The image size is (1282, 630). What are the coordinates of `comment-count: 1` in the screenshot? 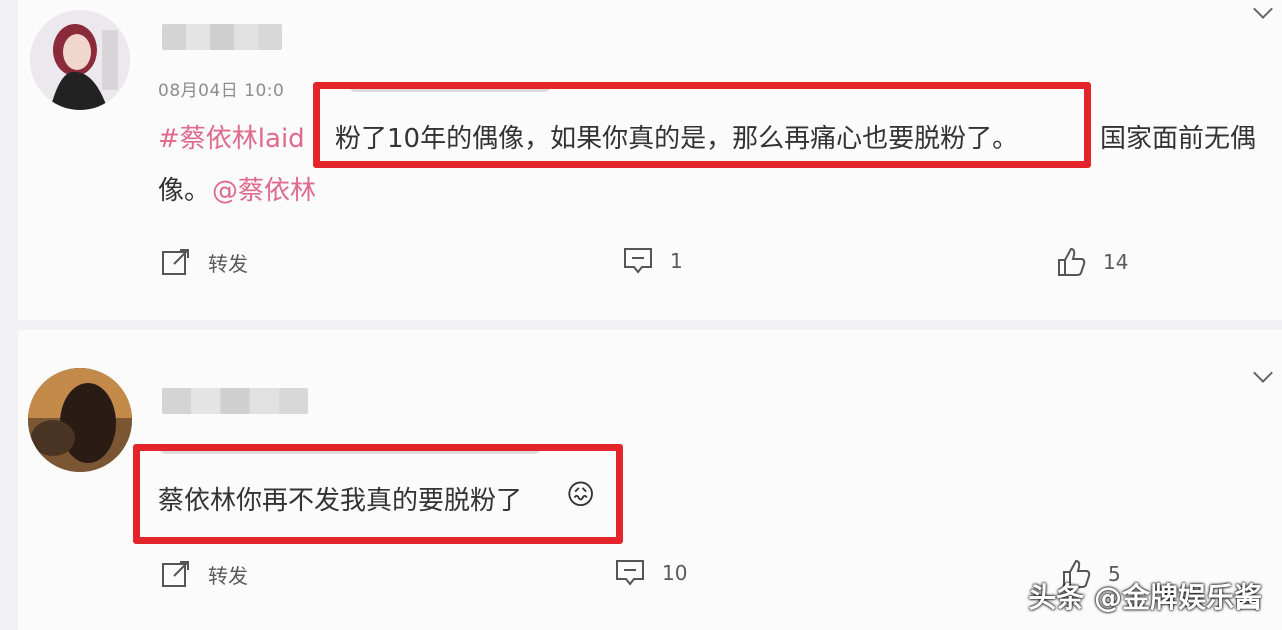 It's located at (676, 261).